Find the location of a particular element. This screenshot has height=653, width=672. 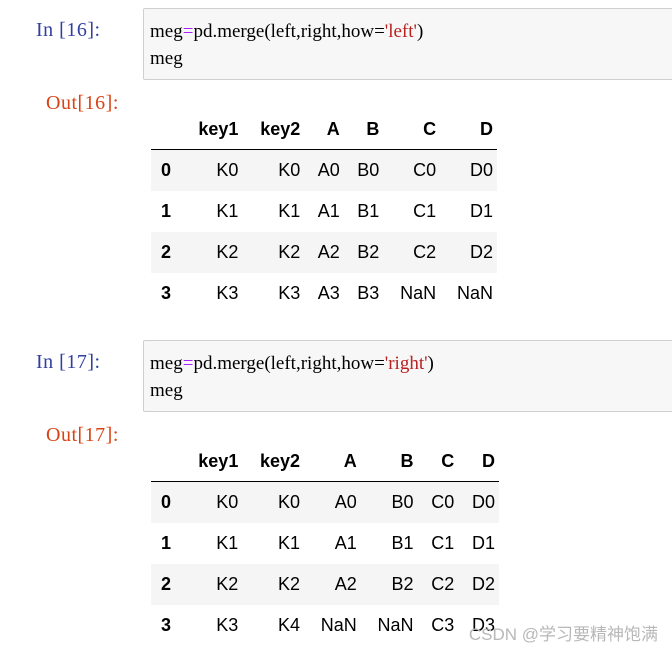

table-row: 3 K3 K4 NaN NaN C3 D3 is located at coordinates (325, 625).